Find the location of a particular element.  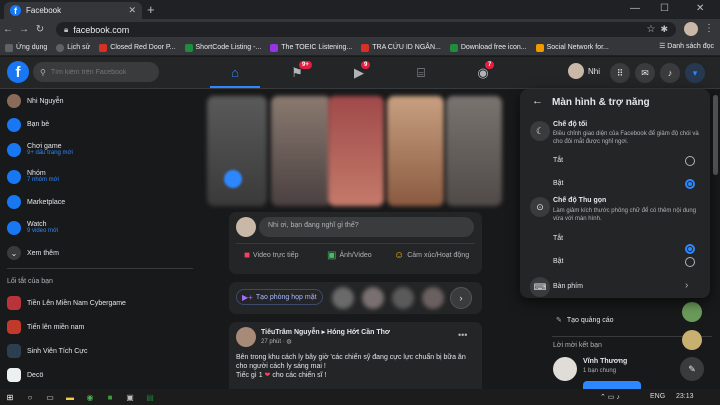

notifications-button: ♪ is located at coordinates (670, 73).